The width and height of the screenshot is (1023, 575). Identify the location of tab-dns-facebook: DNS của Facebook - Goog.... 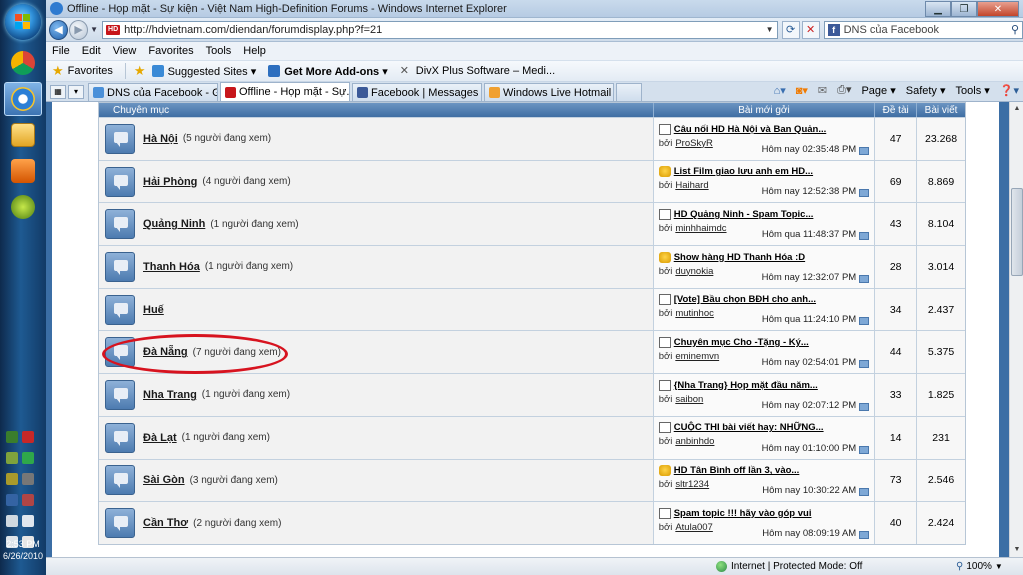
(153, 92).